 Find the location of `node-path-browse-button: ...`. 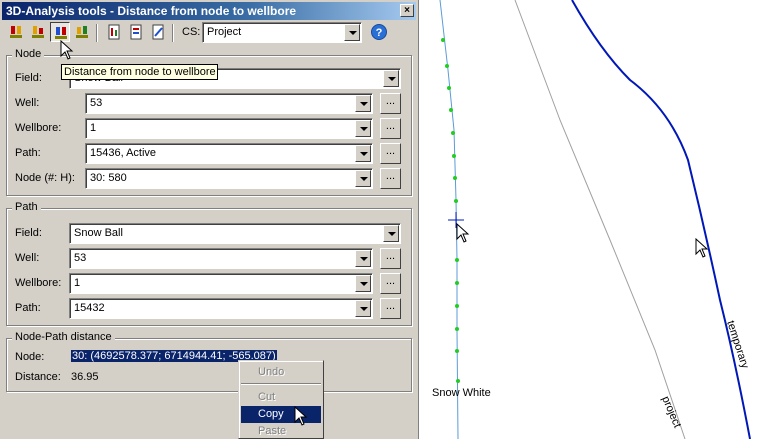

node-path-browse-button: ... is located at coordinates (390, 153).